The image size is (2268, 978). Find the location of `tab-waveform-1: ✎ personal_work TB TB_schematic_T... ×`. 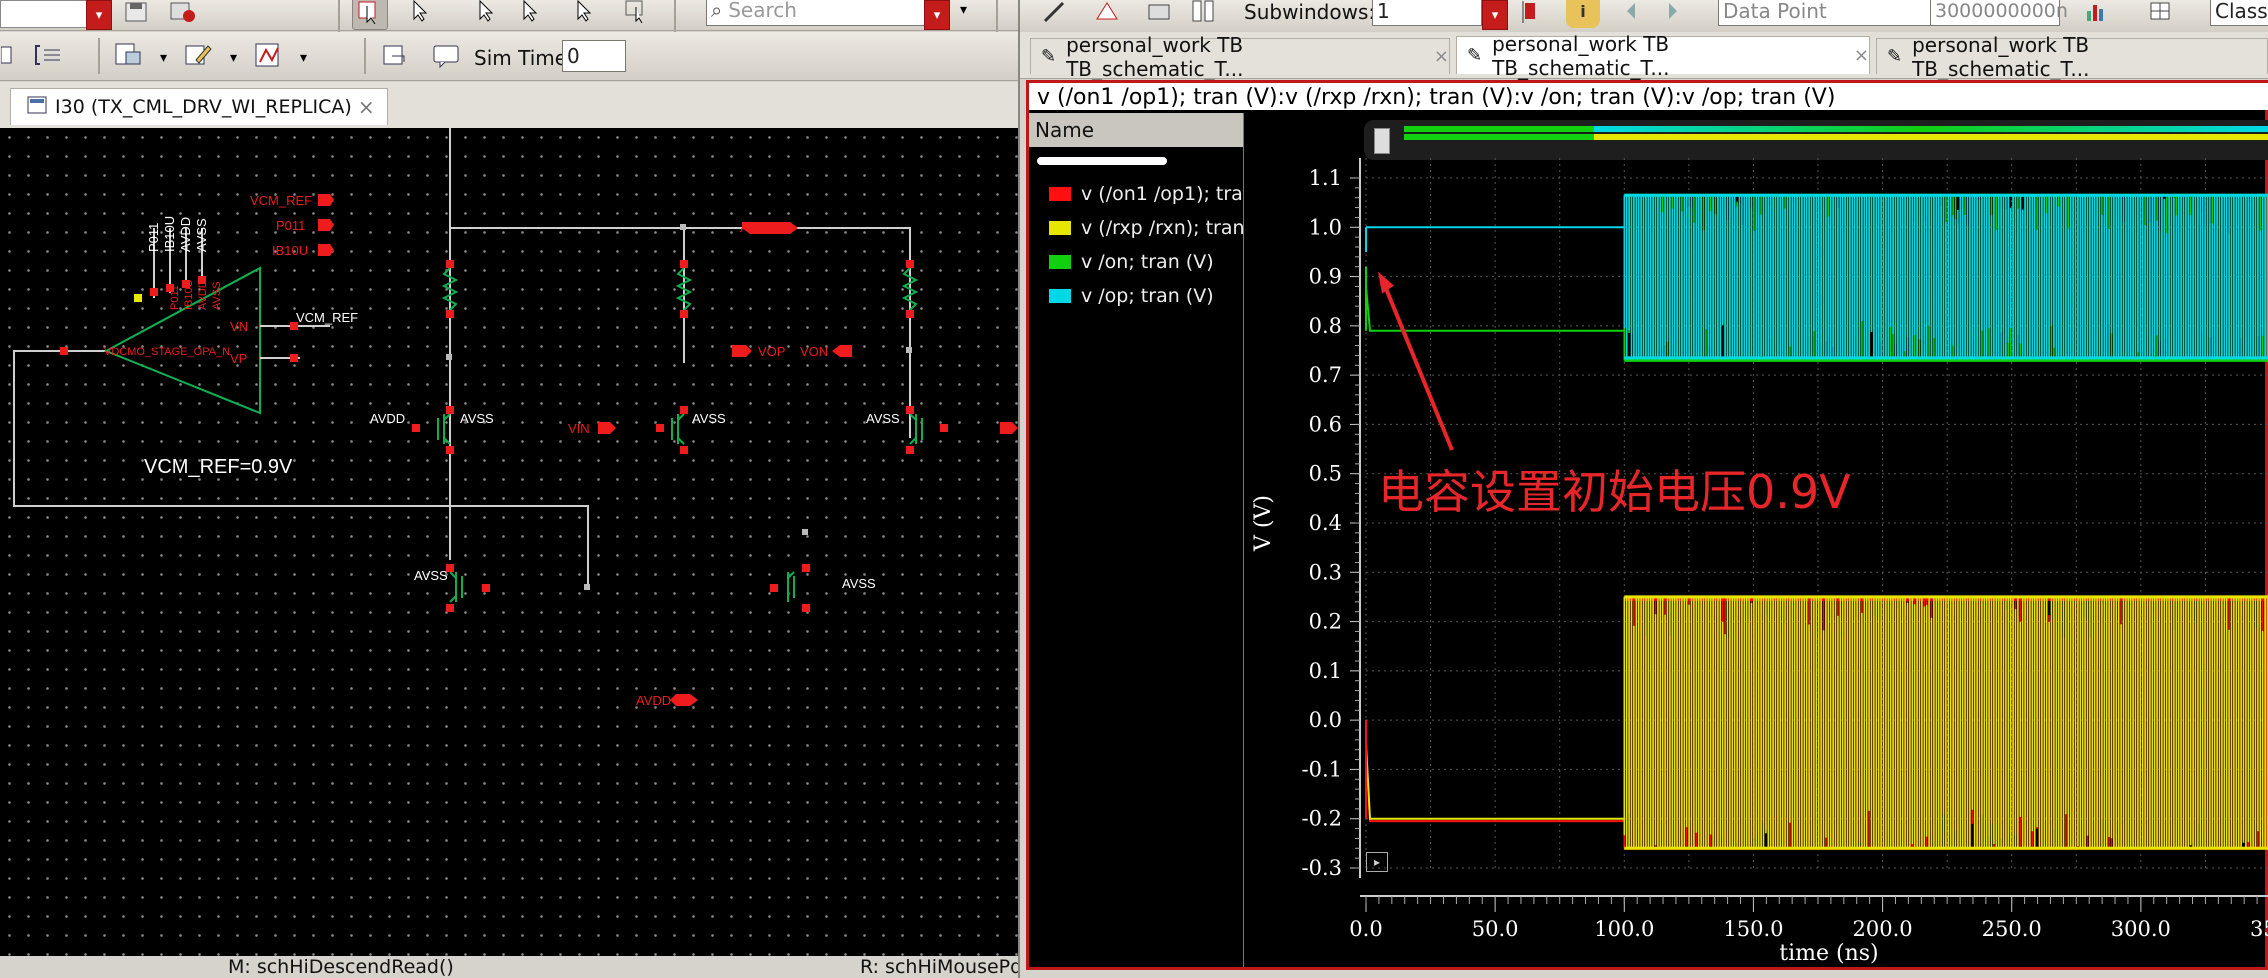

tab-waveform-1: ✎ personal_work TB TB_schematic_T... × is located at coordinates (1240, 57).